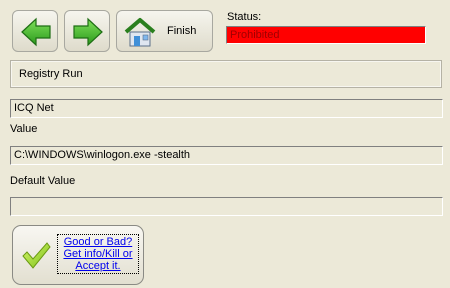  Describe the element at coordinates (182, 31) in the screenshot. I see `finish-label: Finish` at that location.